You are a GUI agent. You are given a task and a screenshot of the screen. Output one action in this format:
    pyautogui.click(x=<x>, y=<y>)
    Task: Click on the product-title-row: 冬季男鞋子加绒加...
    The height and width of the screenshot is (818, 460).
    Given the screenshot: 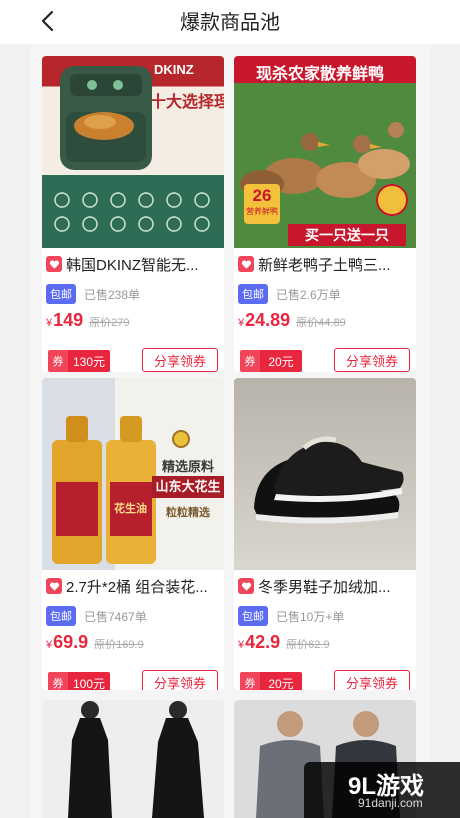 What is the action you would take?
    pyautogui.click(x=326, y=586)
    